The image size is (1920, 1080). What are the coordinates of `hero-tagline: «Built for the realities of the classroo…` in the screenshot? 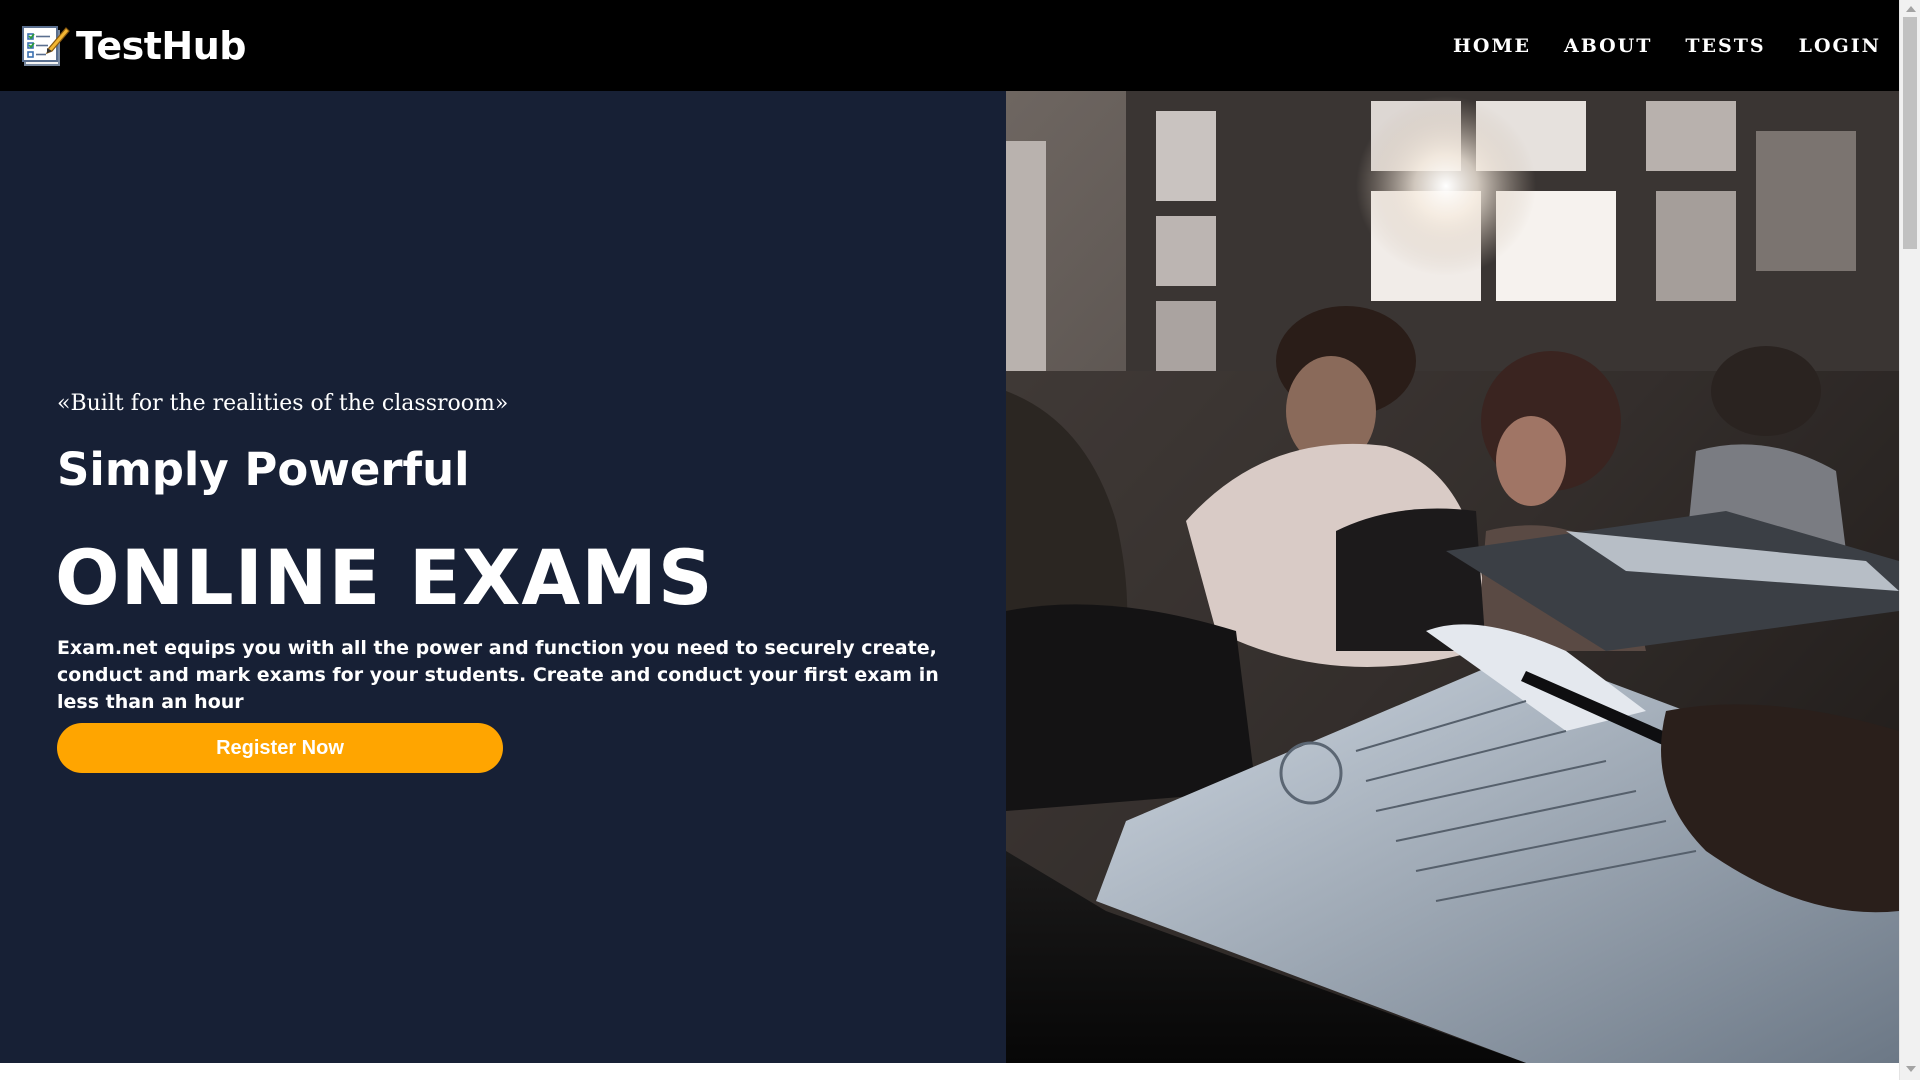 It's located at (283, 403).